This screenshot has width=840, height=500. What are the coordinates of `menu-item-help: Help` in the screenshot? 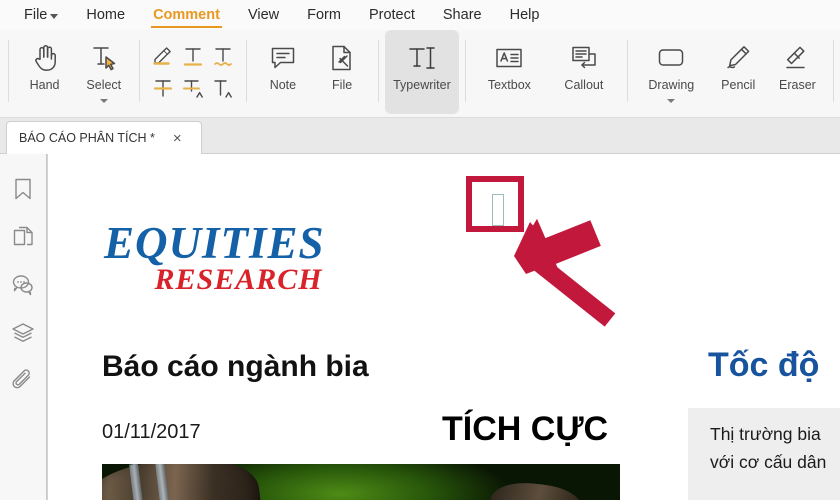 It's located at (525, 15).